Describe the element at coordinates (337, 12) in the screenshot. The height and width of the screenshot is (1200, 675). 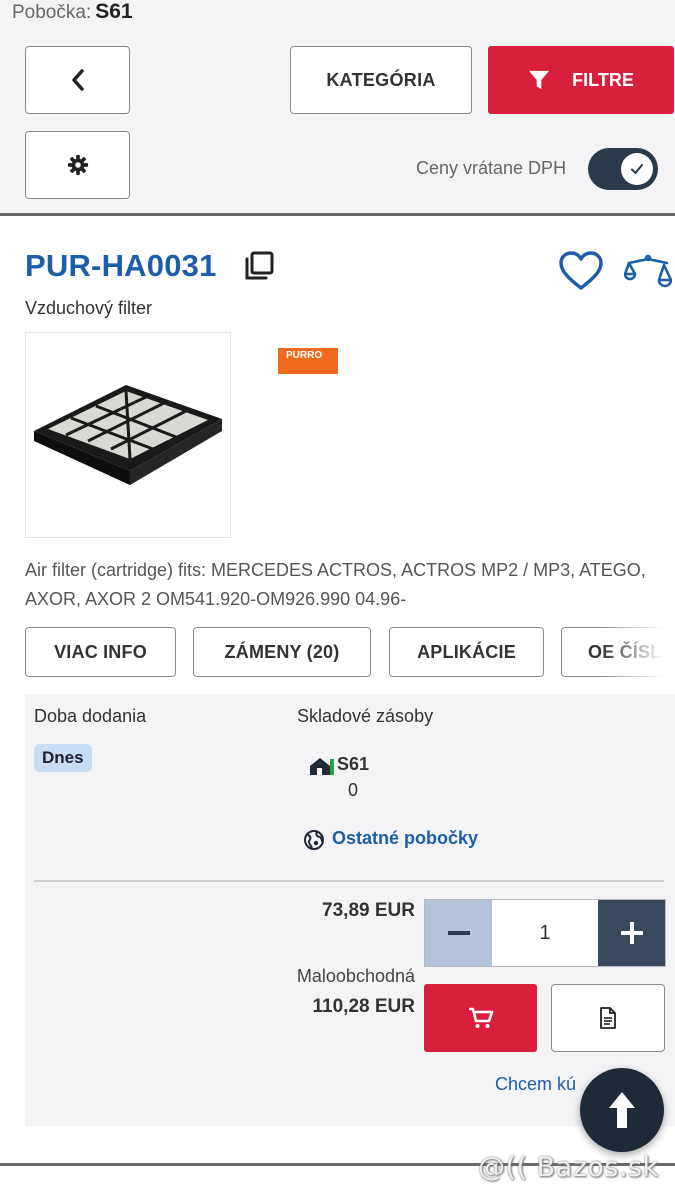
I see `branch-bar: Pobočka: S61` at that location.